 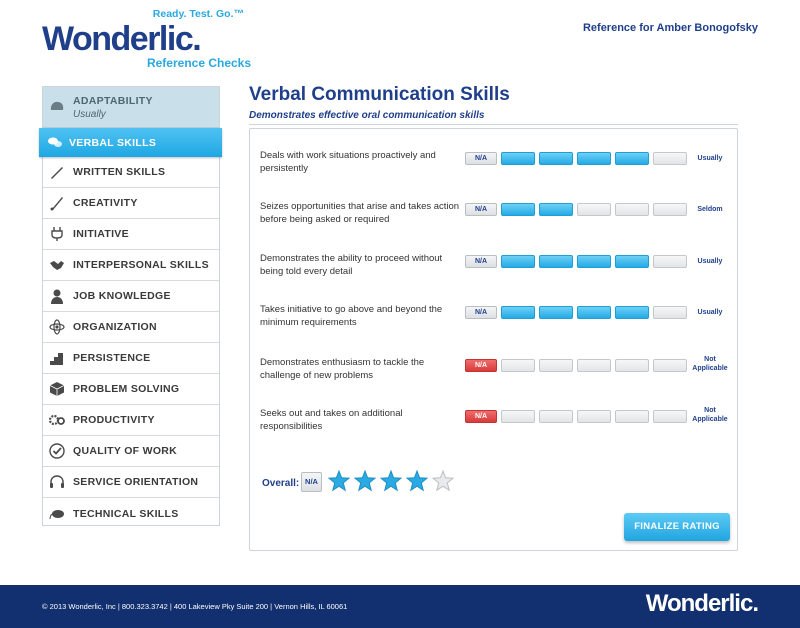 What do you see at coordinates (677, 527) in the screenshot?
I see `finalize-rating-button: FINALIZE RATING` at bounding box center [677, 527].